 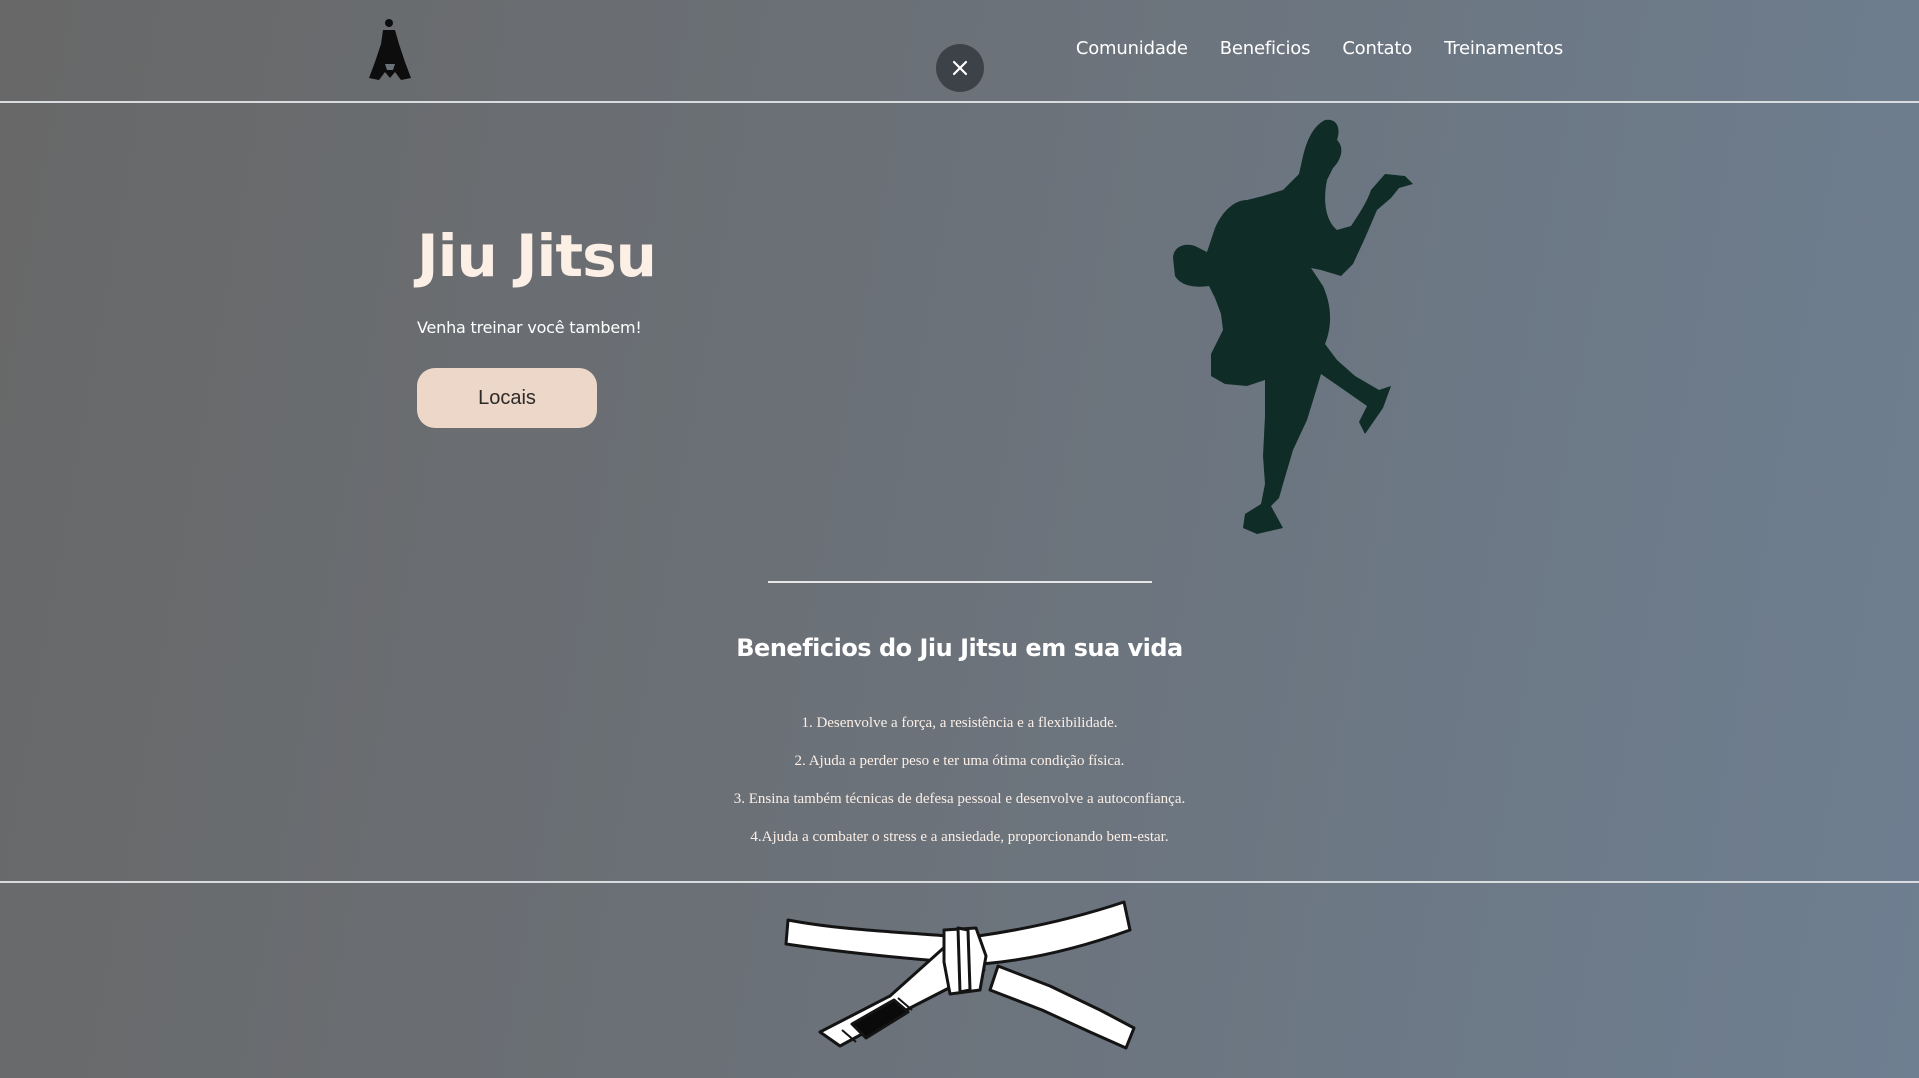 What do you see at coordinates (960, 582) in the screenshot?
I see `section-divider` at bounding box center [960, 582].